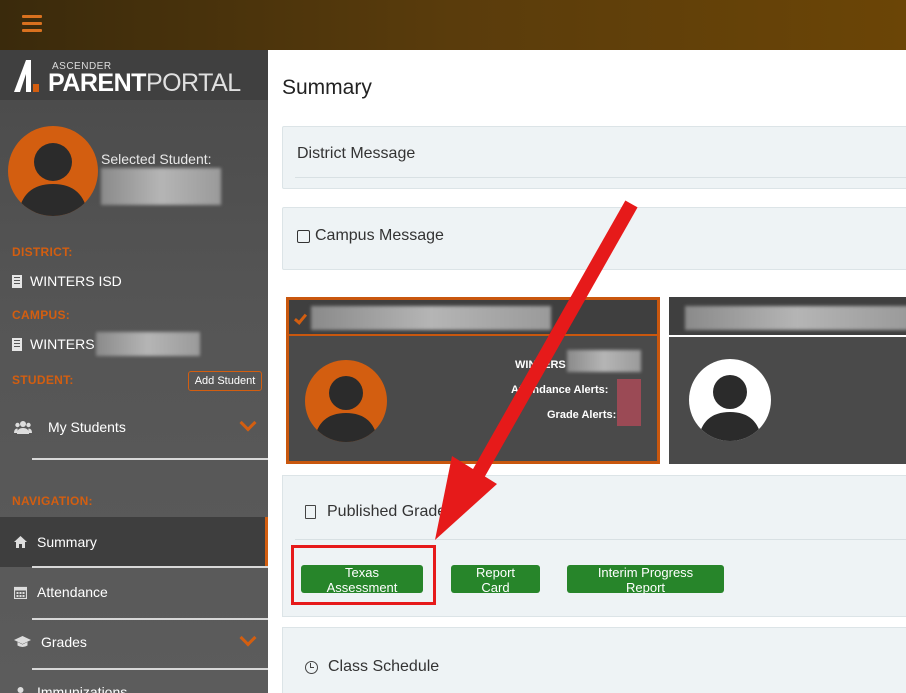  What do you see at coordinates (473, 380) in the screenshot?
I see `student-card-selected: WINTERS Attendance Alerts: Grade Alerts:` at bounding box center [473, 380].